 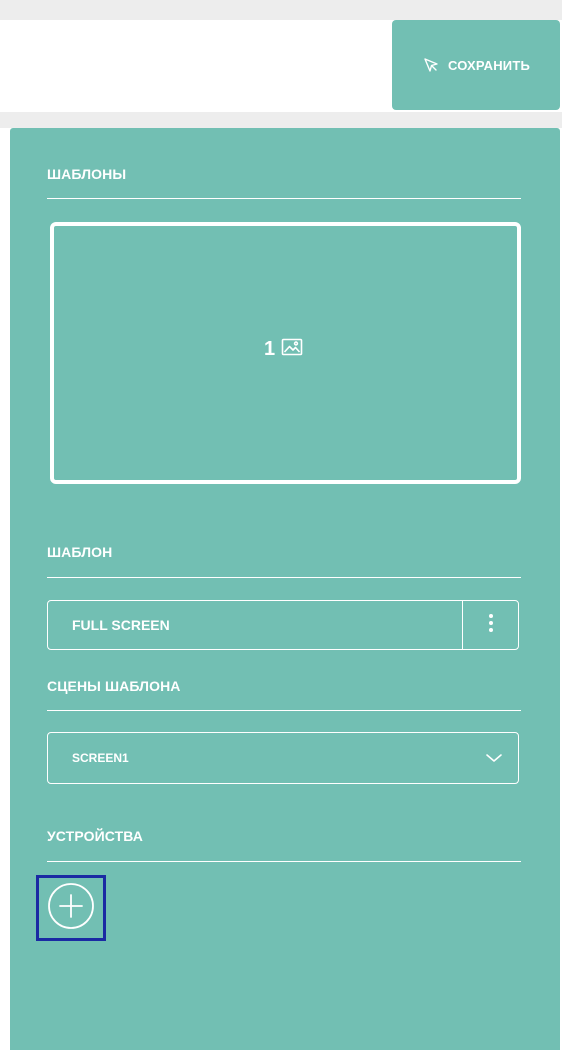 I want to click on templates-section-divider, so click(x=284, y=198).